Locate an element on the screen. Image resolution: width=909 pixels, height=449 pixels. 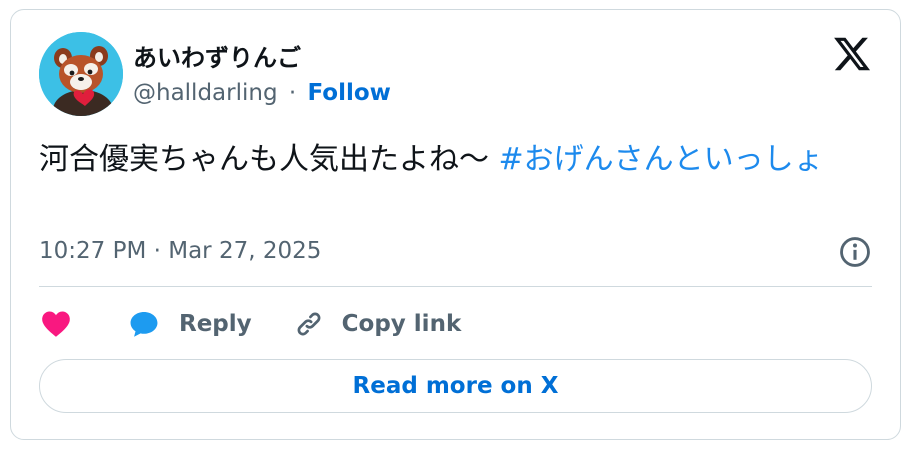
author-handle-row: @halldarling · Follow is located at coordinates (262, 93).